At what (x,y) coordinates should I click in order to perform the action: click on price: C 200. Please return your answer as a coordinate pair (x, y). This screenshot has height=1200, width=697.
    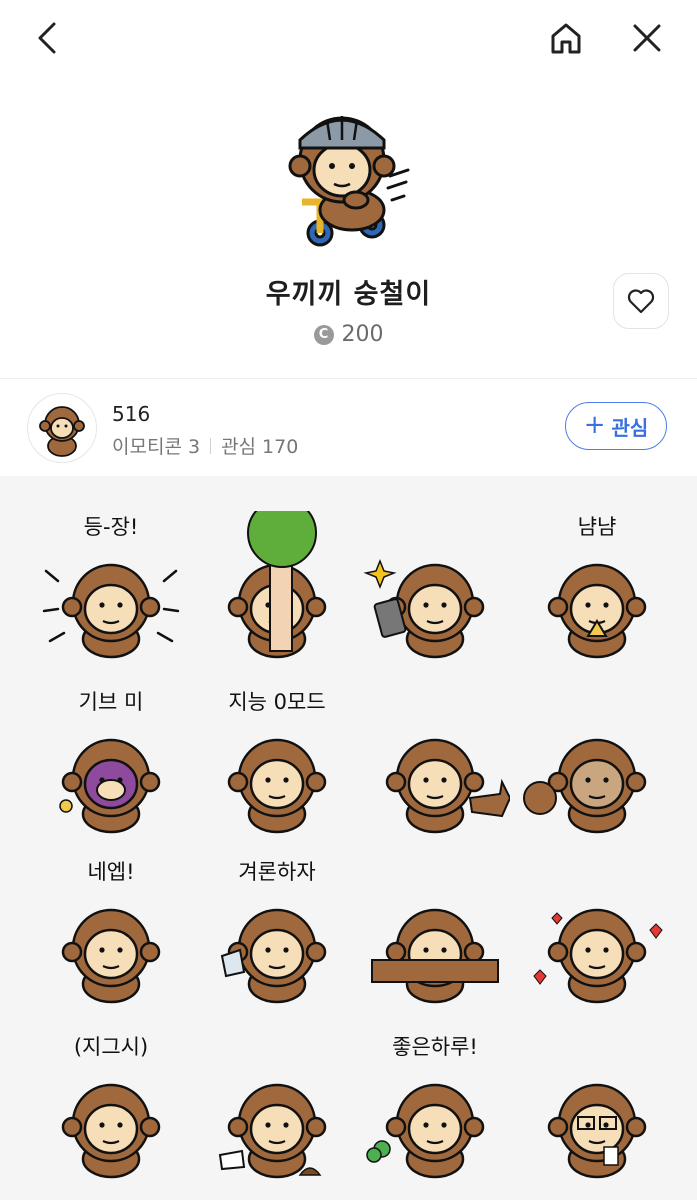
    Looking at the image, I should click on (348, 334).